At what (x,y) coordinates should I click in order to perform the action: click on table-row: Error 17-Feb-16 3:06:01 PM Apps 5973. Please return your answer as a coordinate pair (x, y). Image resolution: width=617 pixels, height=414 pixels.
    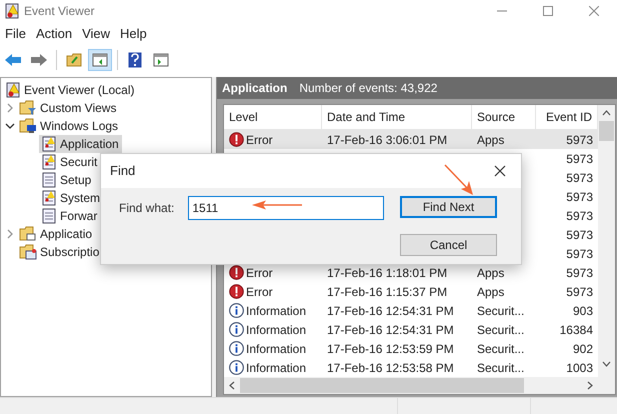
    Looking at the image, I should click on (411, 139).